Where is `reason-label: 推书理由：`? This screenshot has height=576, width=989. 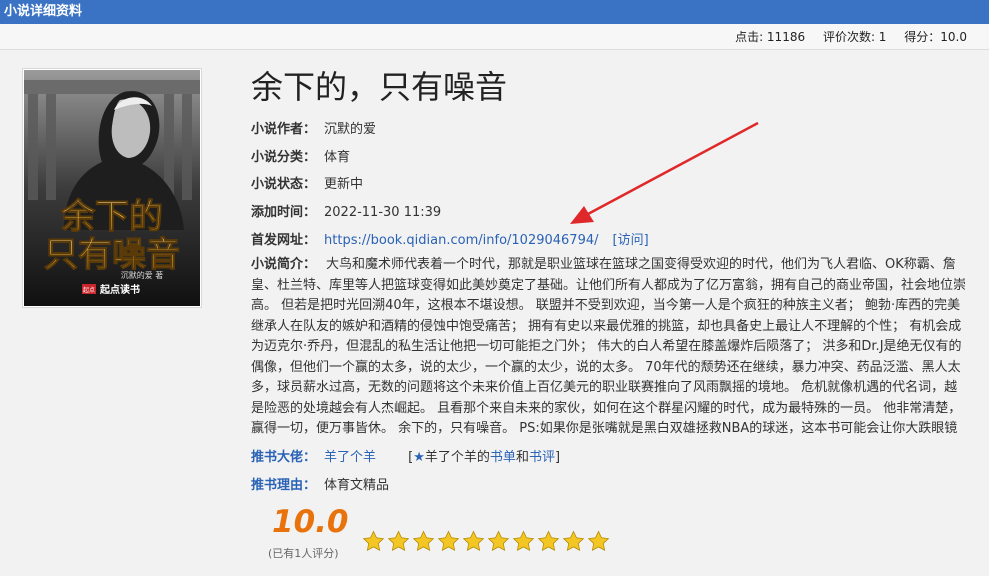 reason-label: 推书理由： is located at coordinates (284, 485).